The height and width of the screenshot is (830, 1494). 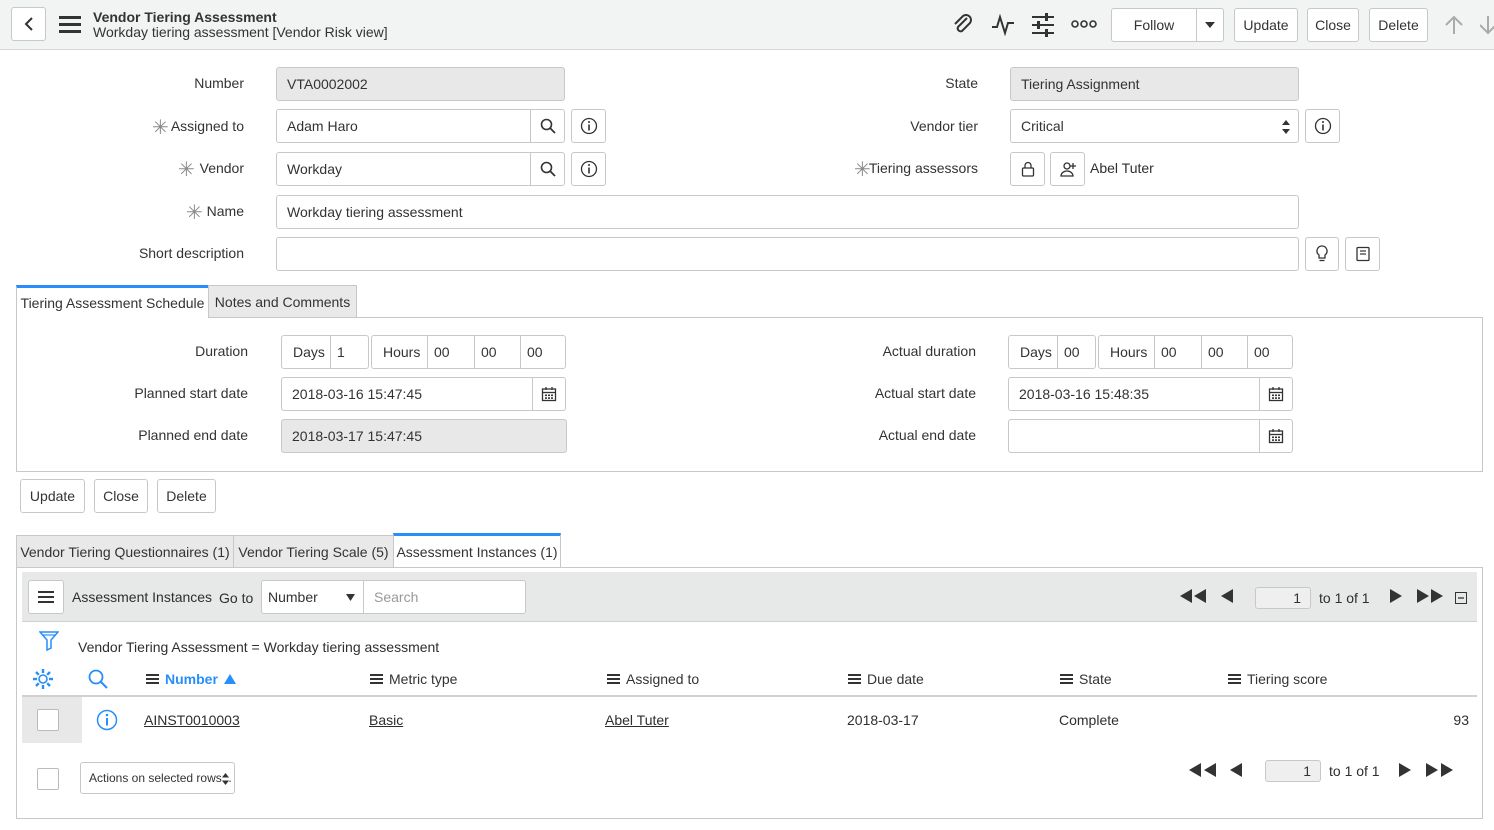 What do you see at coordinates (925, 393) in the screenshot?
I see `actual-start-label: Actual start date` at bounding box center [925, 393].